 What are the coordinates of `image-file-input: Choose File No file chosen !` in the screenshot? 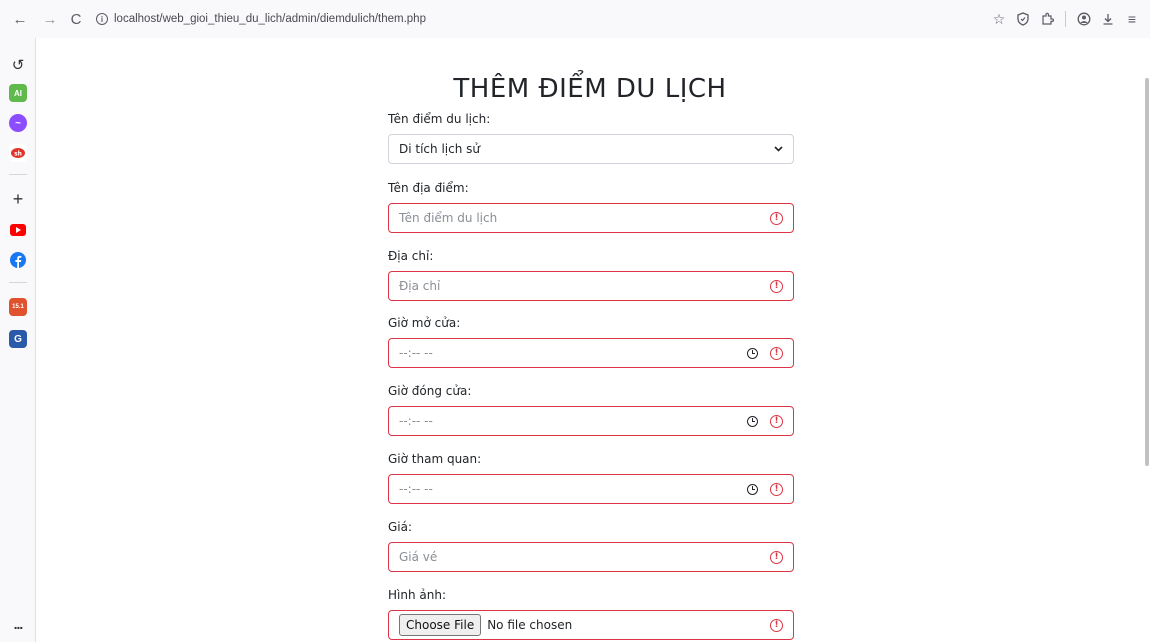 It's located at (591, 625).